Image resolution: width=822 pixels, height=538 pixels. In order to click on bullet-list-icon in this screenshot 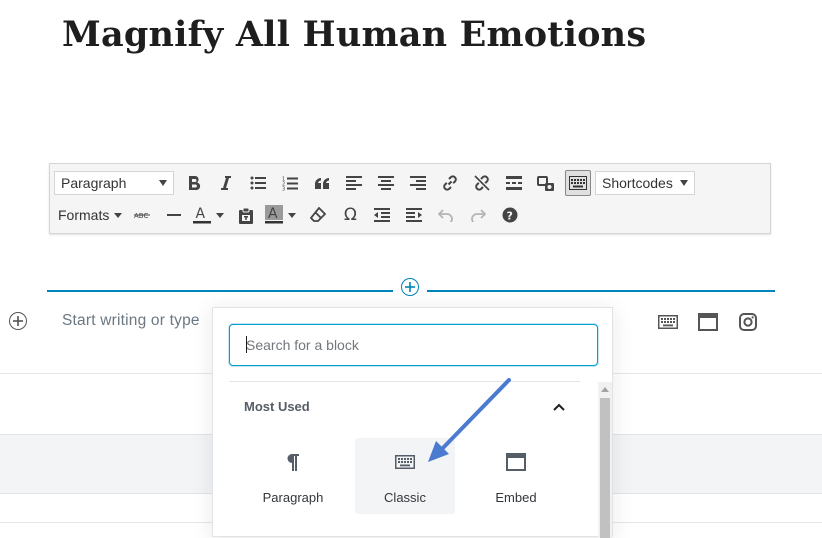, I will do `click(258, 183)`.